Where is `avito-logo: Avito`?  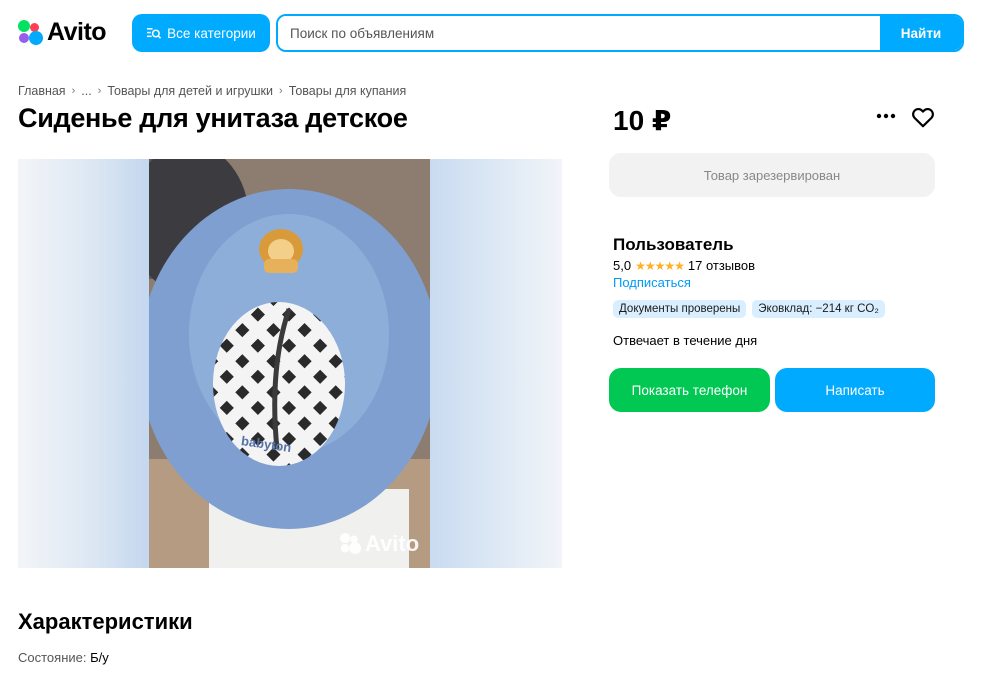
avito-logo: Avito is located at coordinates (62, 32).